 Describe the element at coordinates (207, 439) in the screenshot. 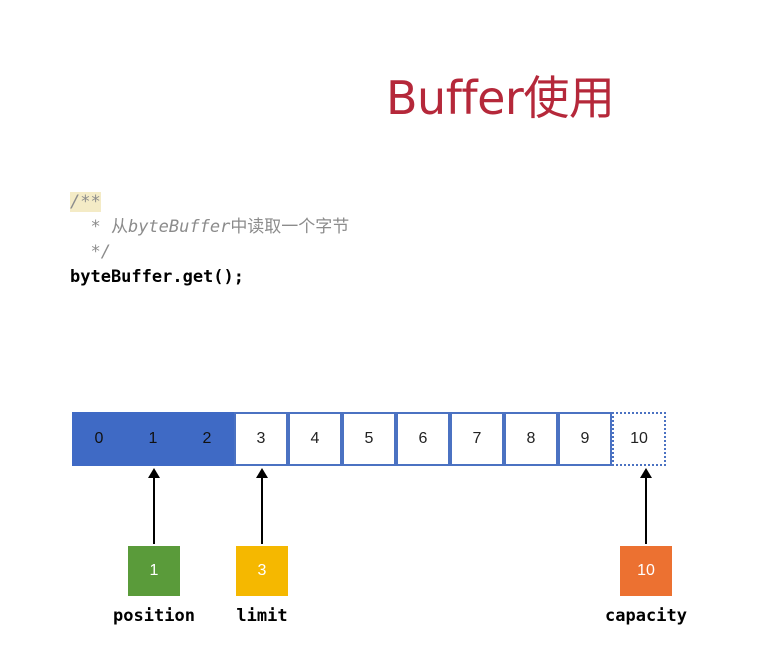

I see `buffer-cell: 2` at that location.